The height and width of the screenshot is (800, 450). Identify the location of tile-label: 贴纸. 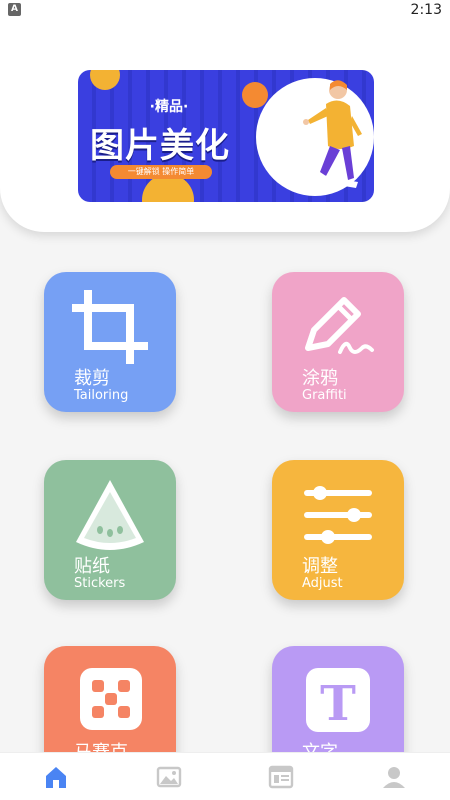
(92, 566).